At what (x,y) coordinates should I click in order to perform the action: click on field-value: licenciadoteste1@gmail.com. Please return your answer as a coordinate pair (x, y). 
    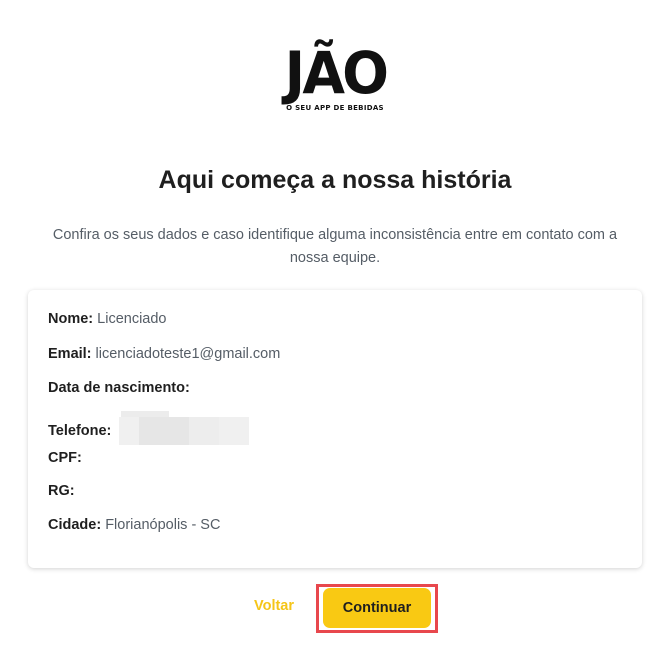
    Looking at the image, I should click on (188, 354).